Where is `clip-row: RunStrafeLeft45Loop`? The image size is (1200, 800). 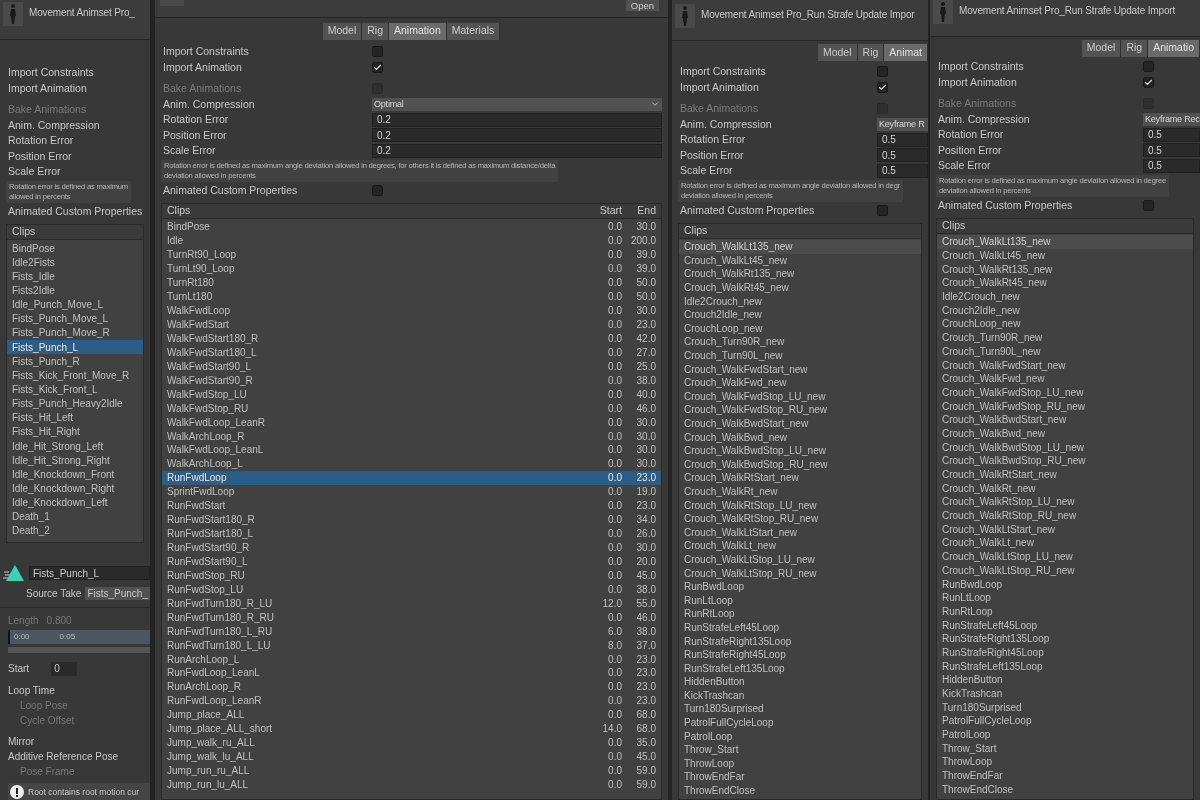
clip-row: RunStrafeLeft45Loop is located at coordinates (800, 627).